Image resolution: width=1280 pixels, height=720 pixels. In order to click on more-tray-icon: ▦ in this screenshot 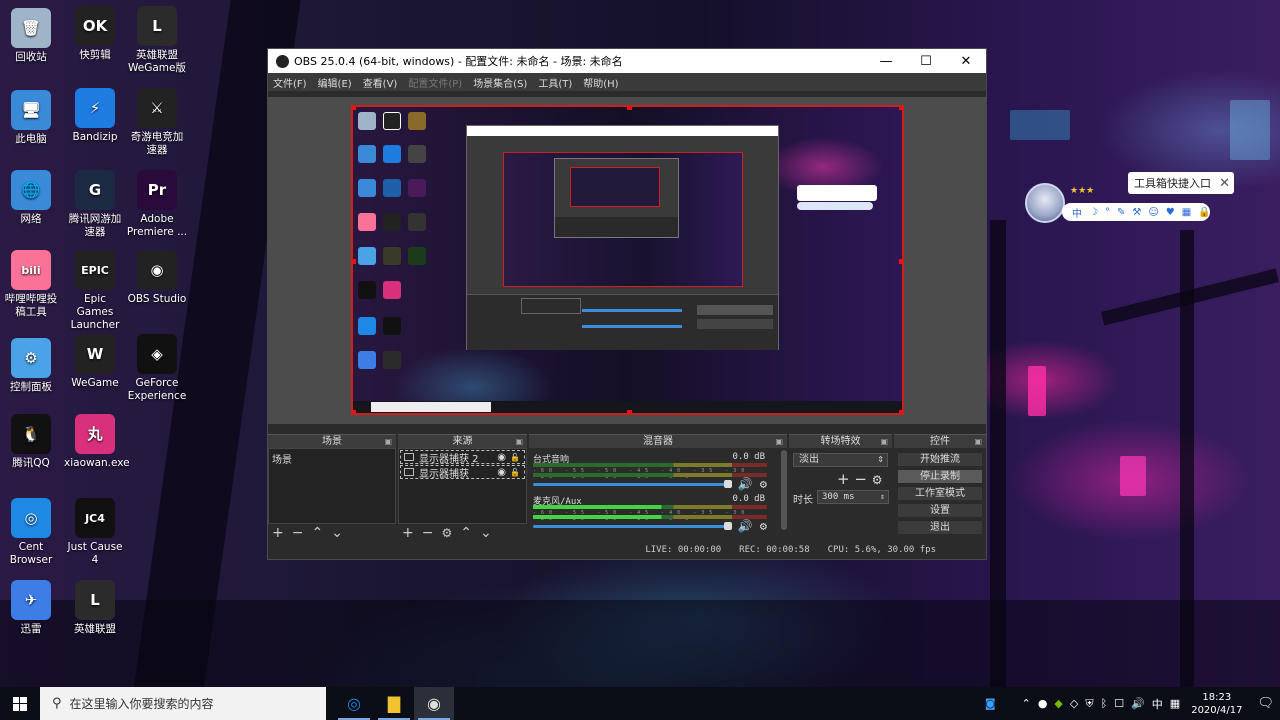, I will do `click(1175, 703)`.